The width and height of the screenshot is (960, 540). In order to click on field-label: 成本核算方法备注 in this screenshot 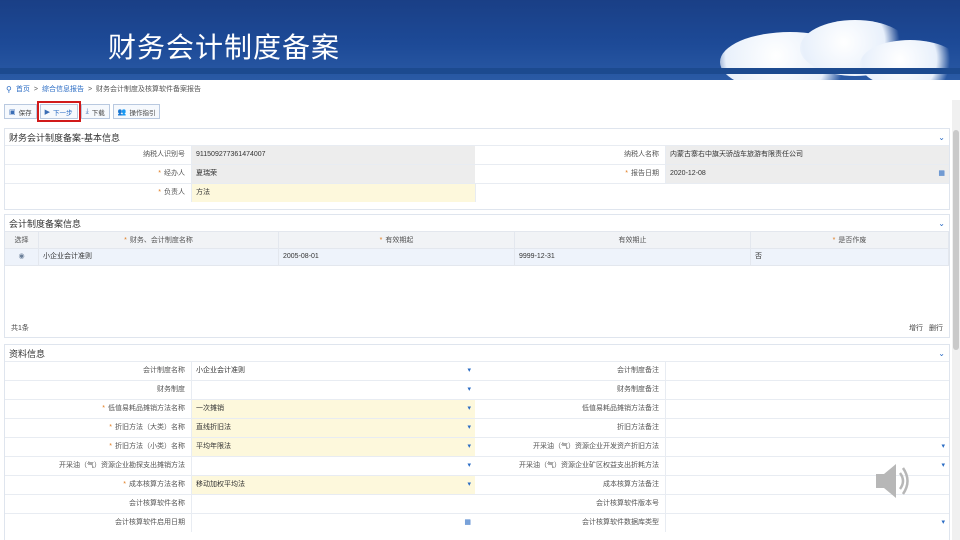, I will do `click(570, 485)`.